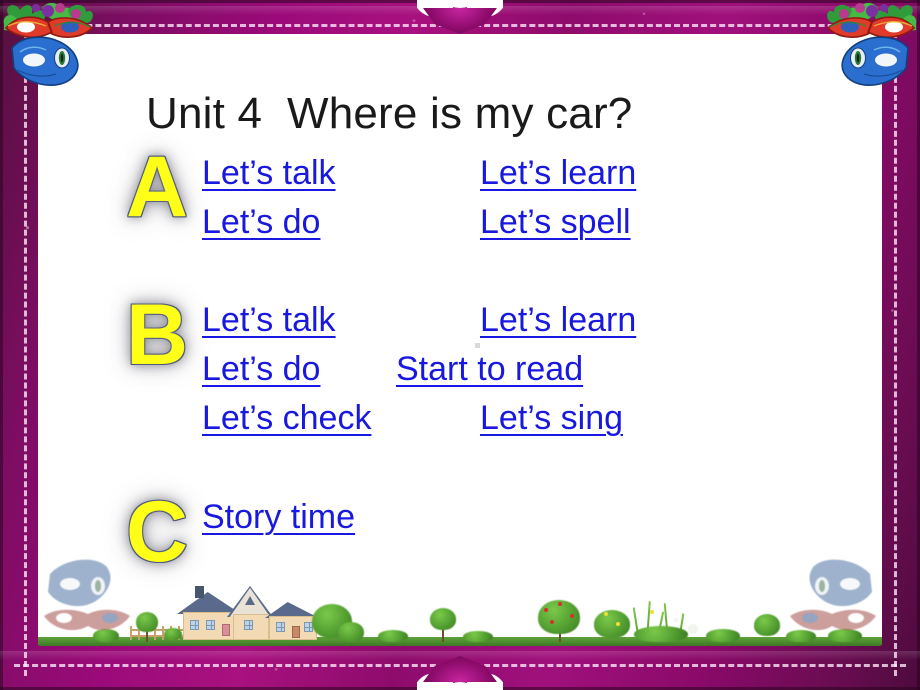 The image size is (920, 690). What do you see at coordinates (555, 222) in the screenshot?
I see `link-lets-spell-a: Let’s spell` at bounding box center [555, 222].